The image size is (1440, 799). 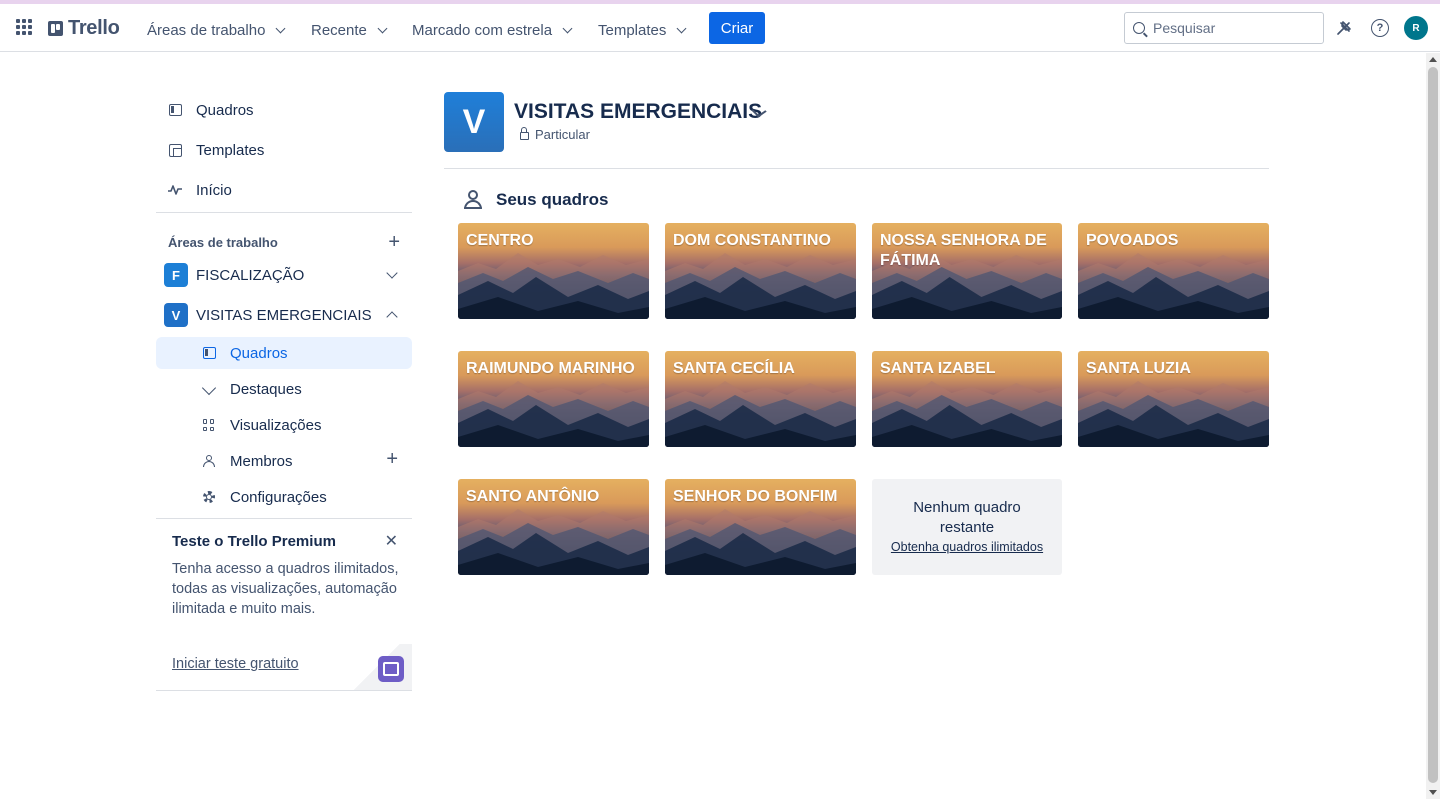 I want to click on sidebar-item-views: Visualizações, so click(x=284, y=425).